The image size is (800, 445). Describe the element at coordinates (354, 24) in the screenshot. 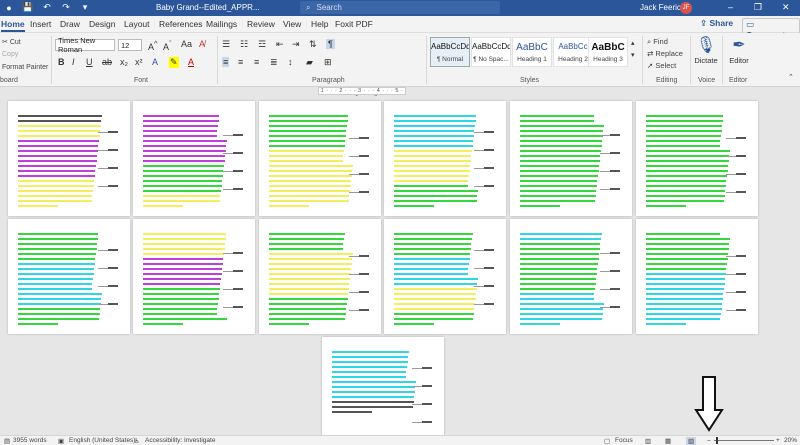

I see `tab-foxit-pdf: Foxit PDF` at that location.